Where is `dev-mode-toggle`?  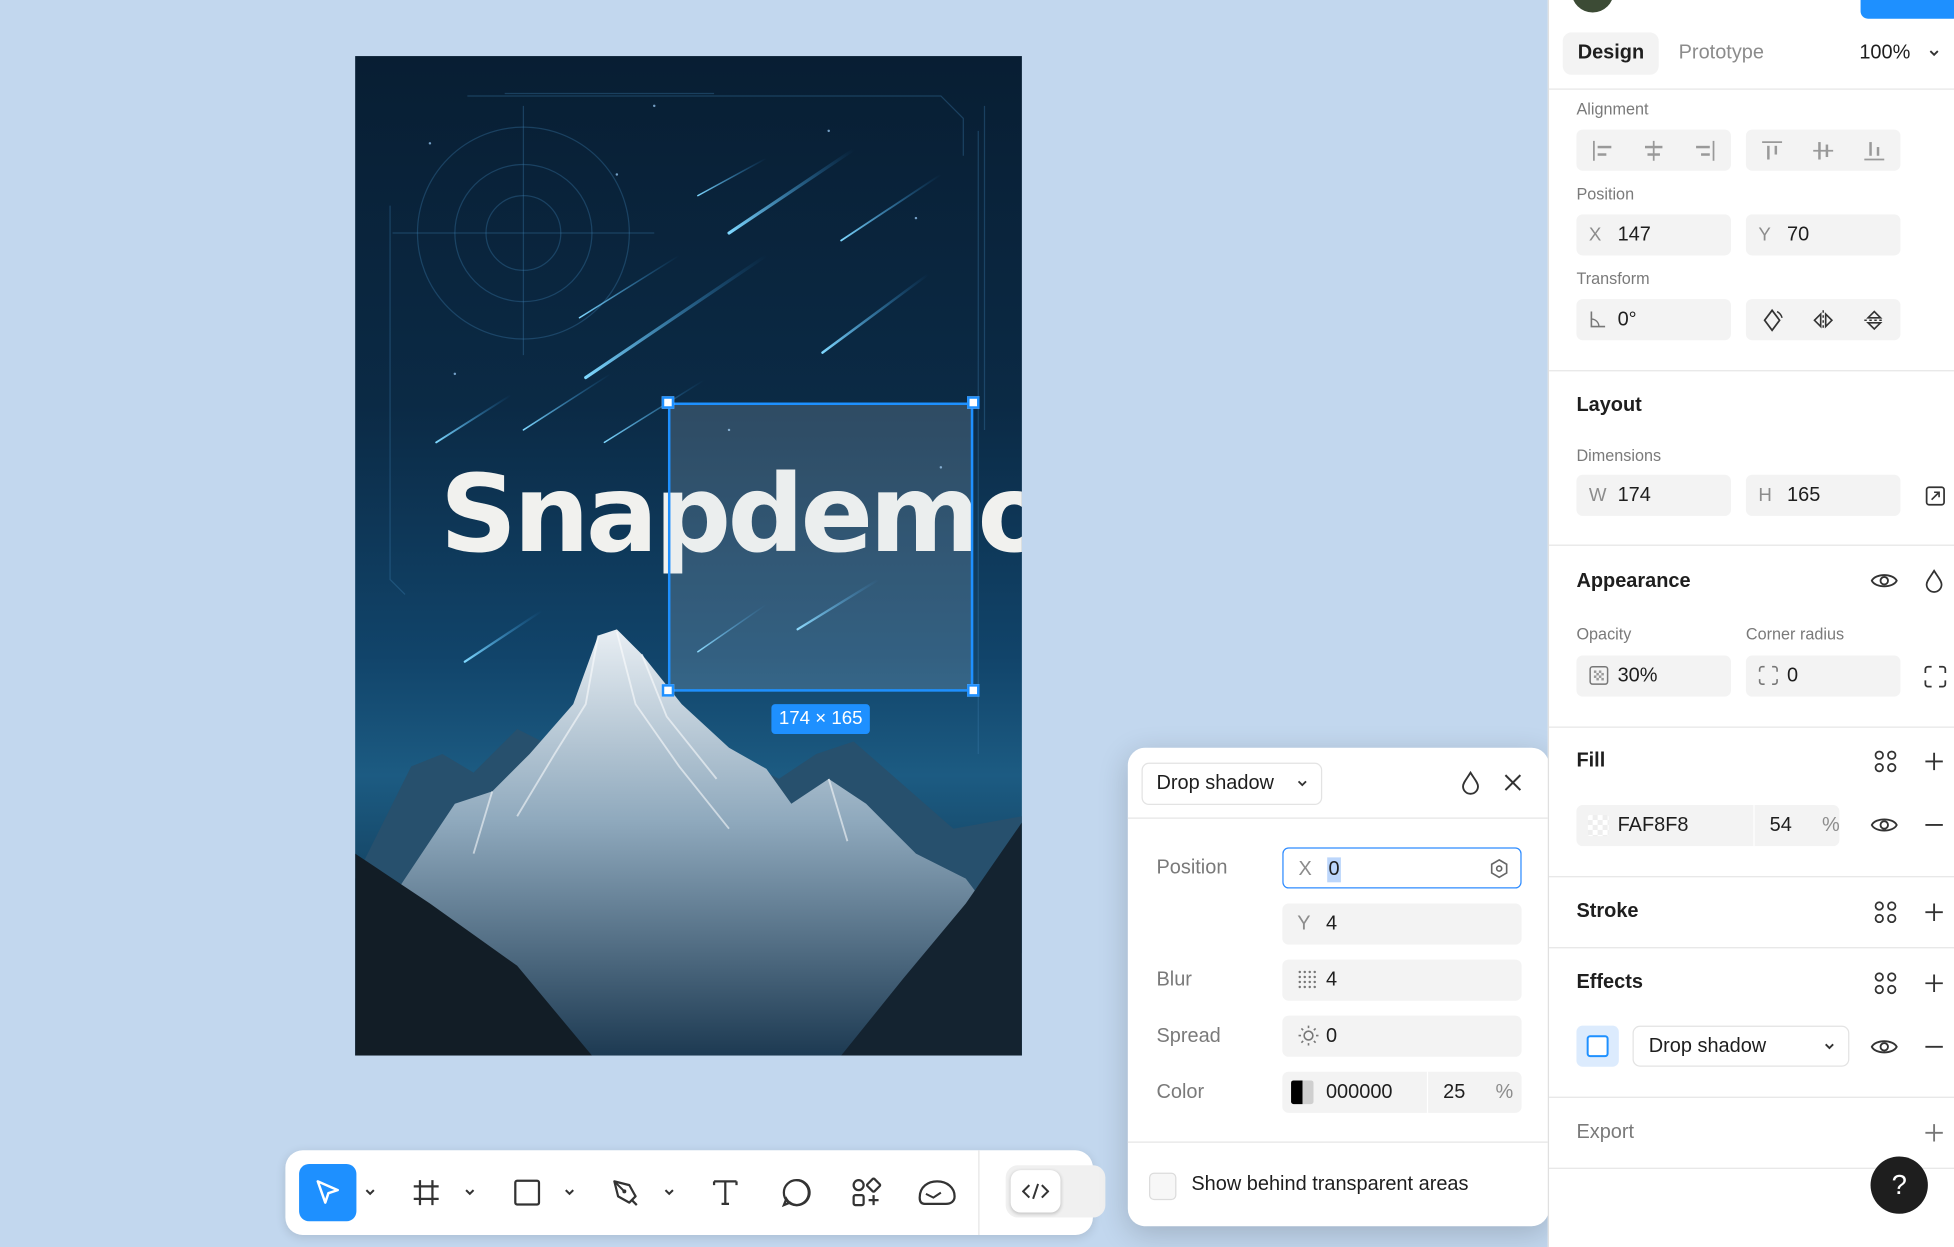 dev-mode-toggle is located at coordinates (1055, 1191).